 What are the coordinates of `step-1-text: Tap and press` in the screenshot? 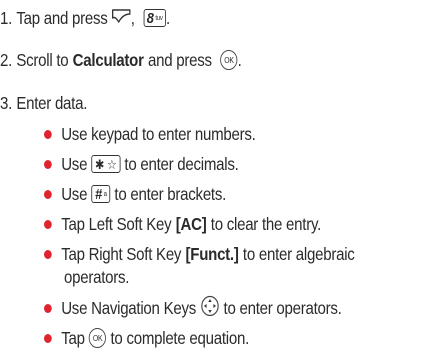 It's located at (62, 17).